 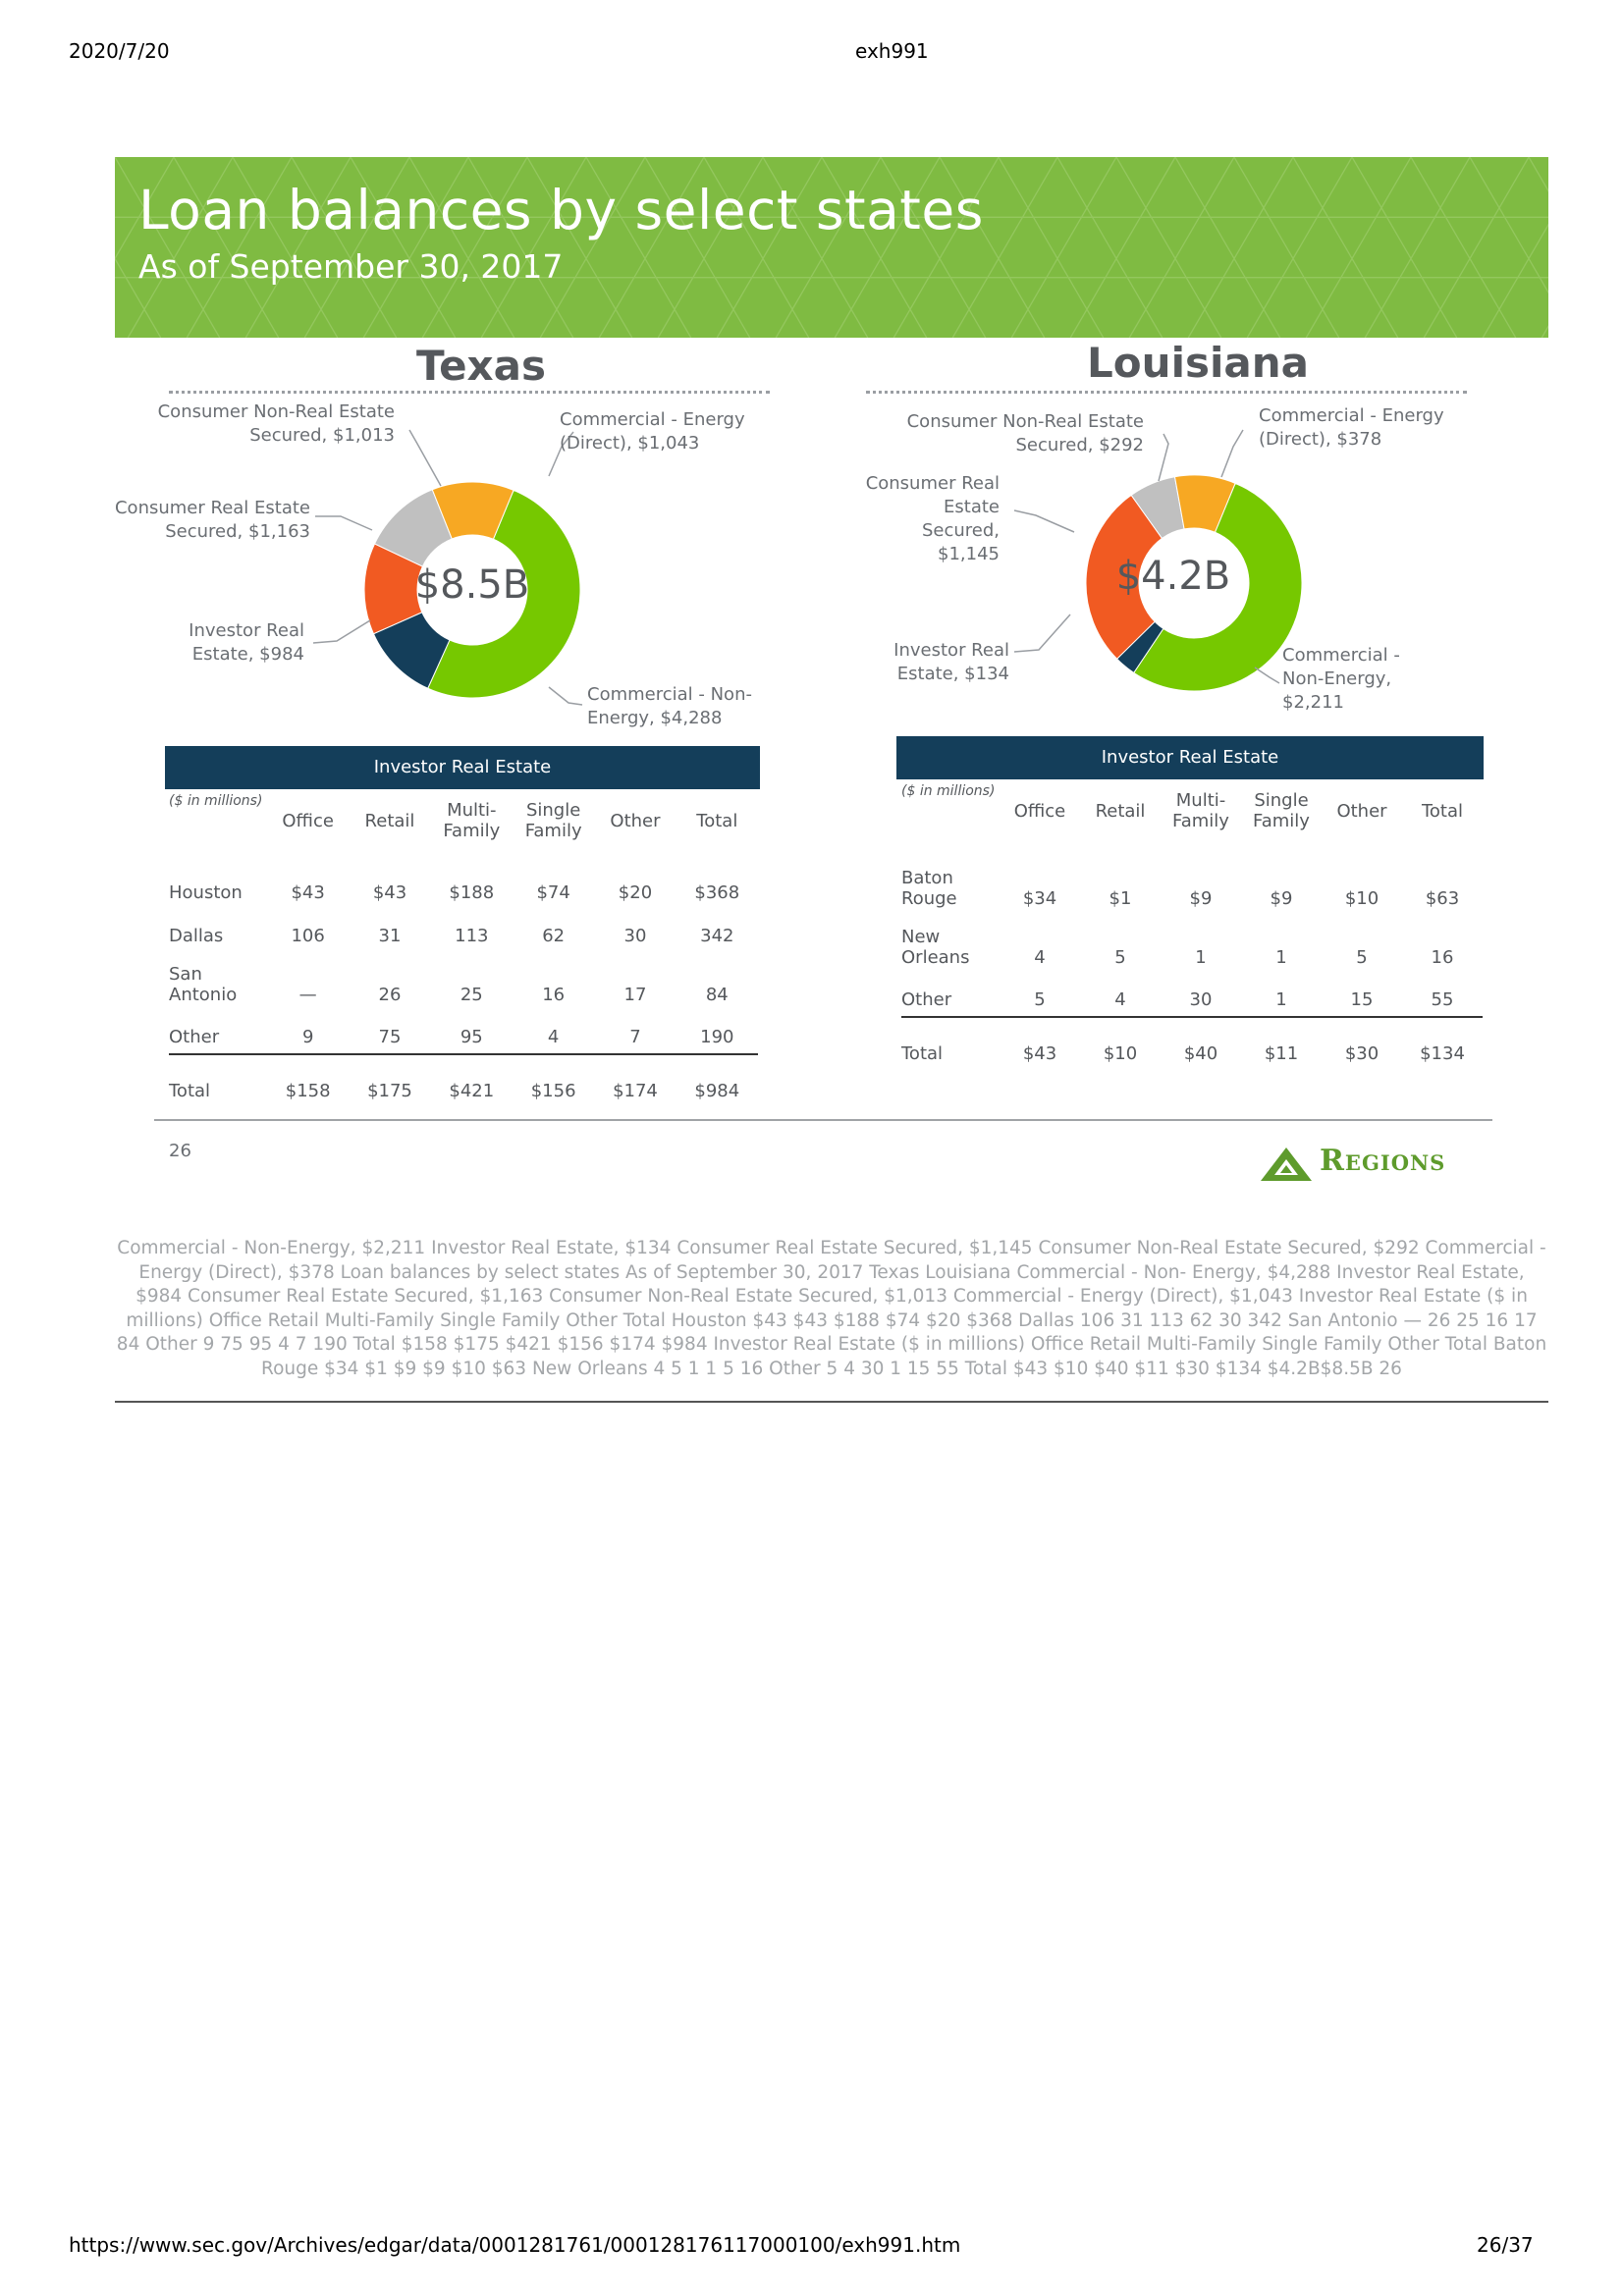 I want to click on louisiana-cell: 55, so click(x=1442, y=996).